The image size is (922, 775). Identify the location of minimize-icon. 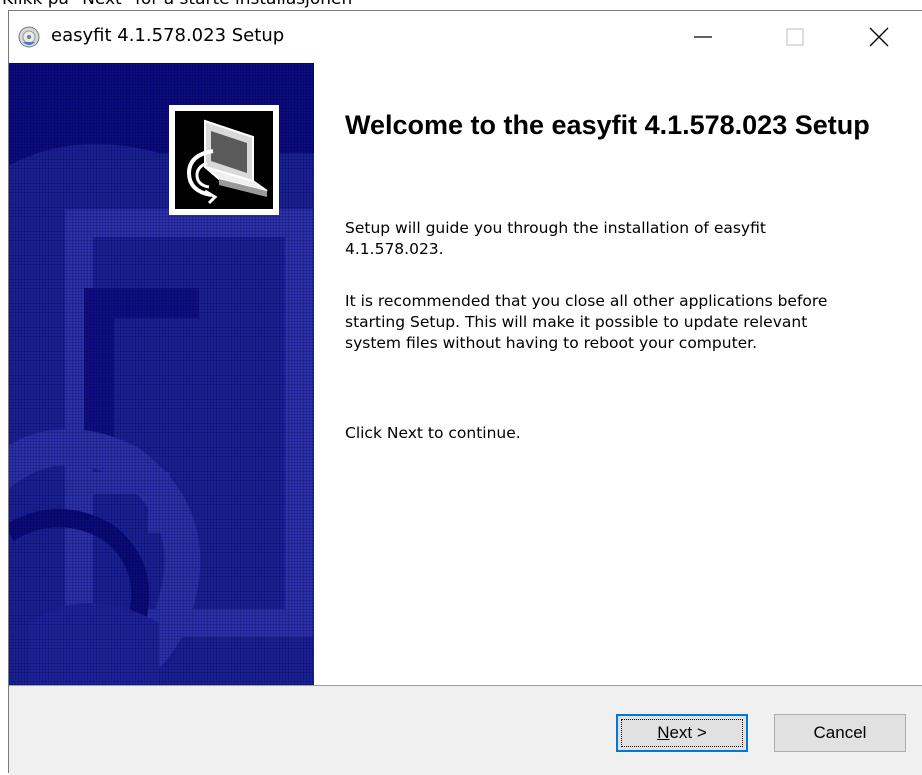
(703, 37).